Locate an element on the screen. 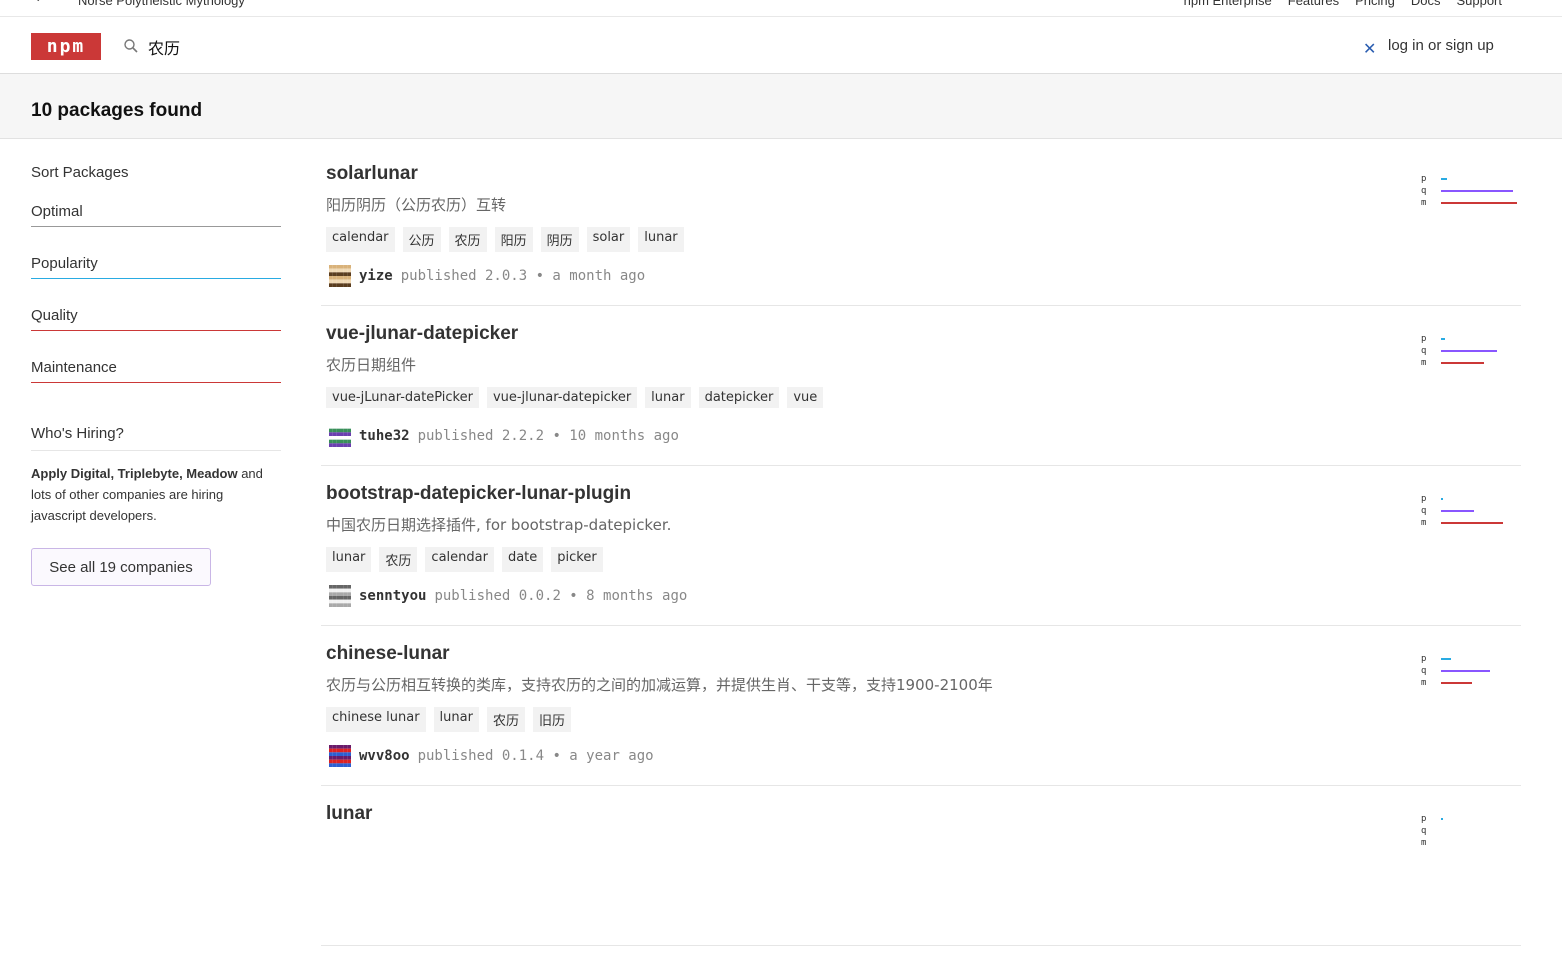 The width and height of the screenshot is (1562, 960). publish-info: yize published 2.0.3 • a month ago is located at coordinates (487, 276).